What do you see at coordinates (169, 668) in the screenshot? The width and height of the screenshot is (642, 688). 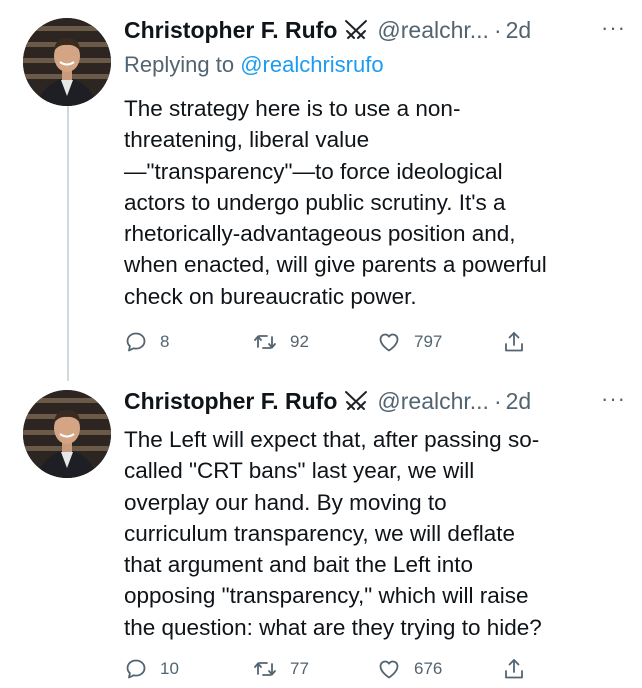 I see `reply-count: 10` at bounding box center [169, 668].